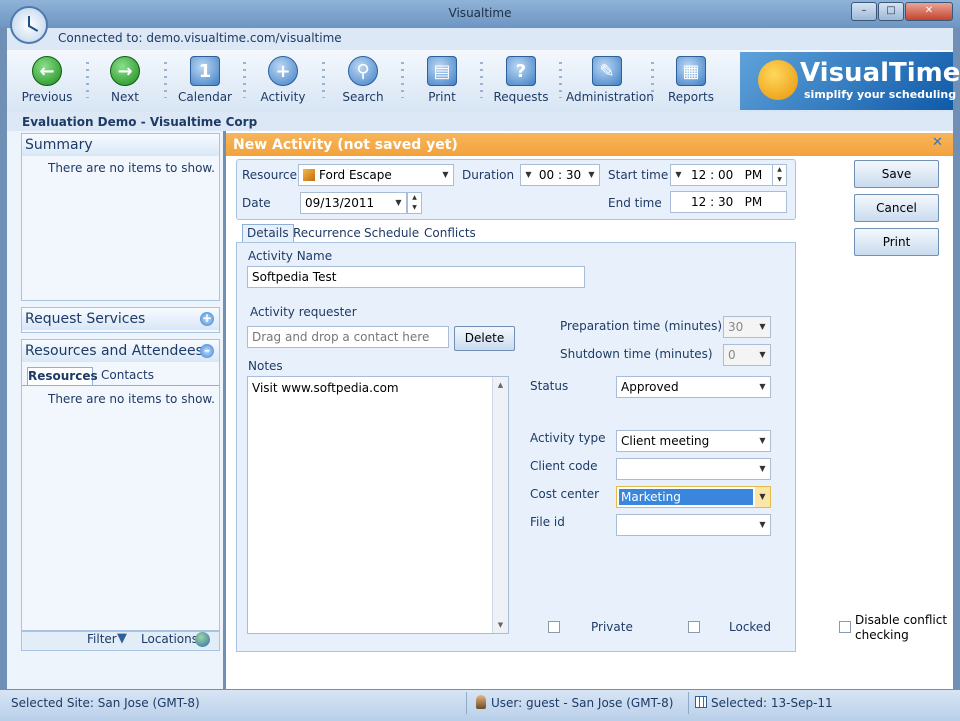 This screenshot has height=721, width=960. Describe the element at coordinates (391, 233) in the screenshot. I see `tab-schedule: Schedule` at that location.